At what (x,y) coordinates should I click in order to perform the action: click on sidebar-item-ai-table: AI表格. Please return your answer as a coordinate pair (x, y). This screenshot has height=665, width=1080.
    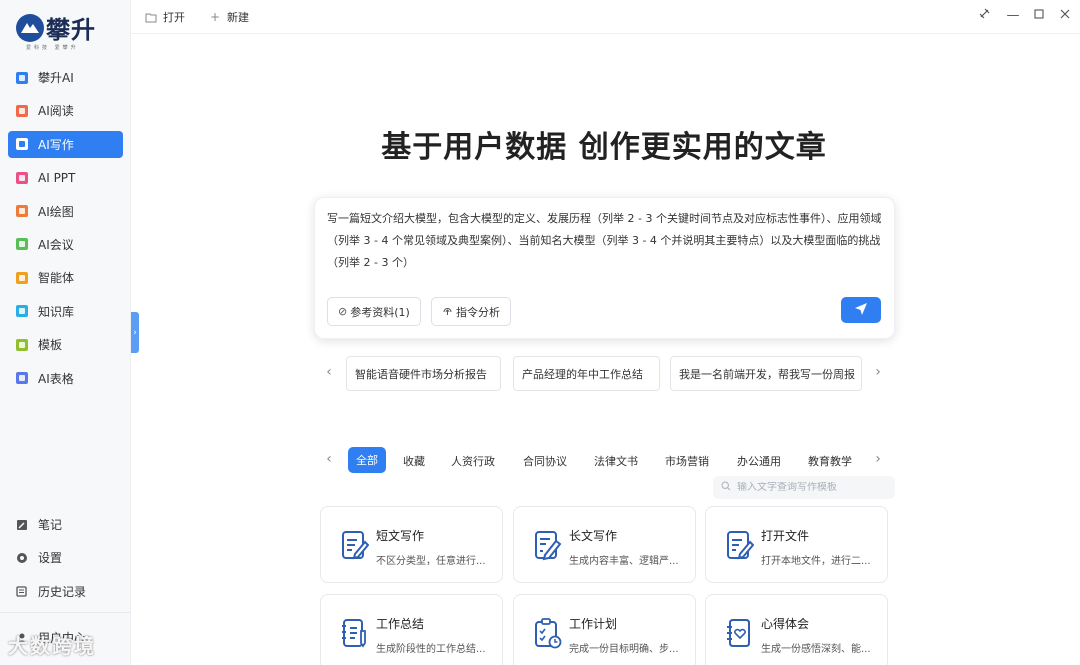
    Looking at the image, I should click on (65, 378).